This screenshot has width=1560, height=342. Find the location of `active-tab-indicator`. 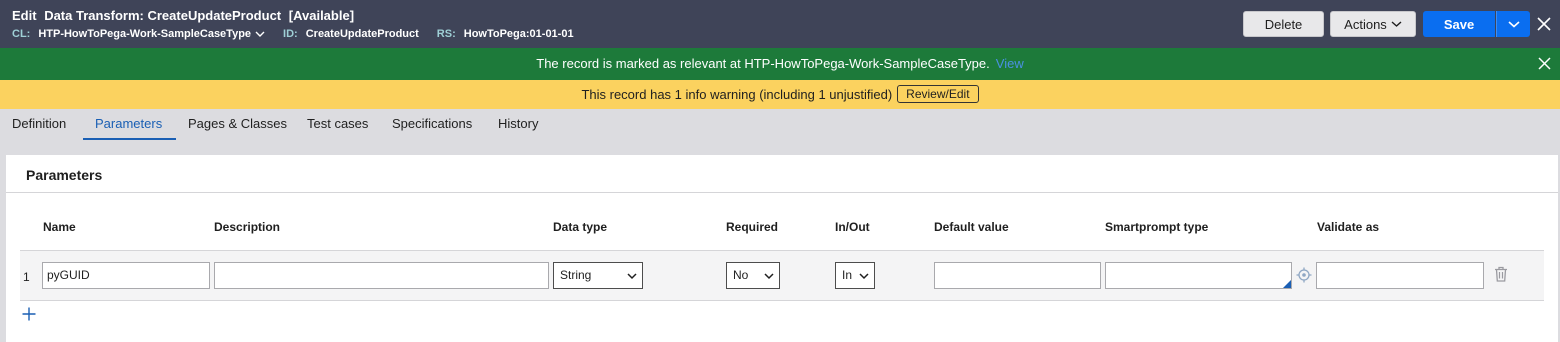

active-tab-indicator is located at coordinates (129, 139).